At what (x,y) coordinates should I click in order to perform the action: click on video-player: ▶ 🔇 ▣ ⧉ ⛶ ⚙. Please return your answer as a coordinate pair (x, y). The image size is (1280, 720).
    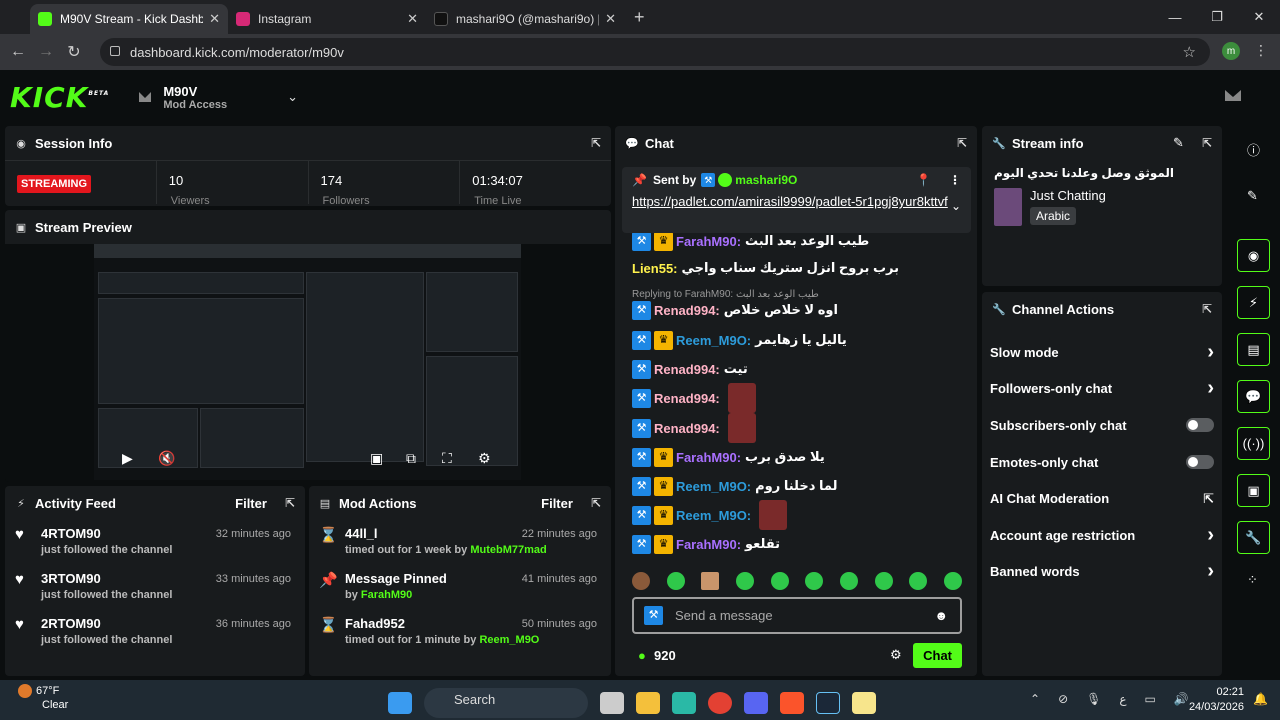
    Looking at the image, I should click on (307, 362).